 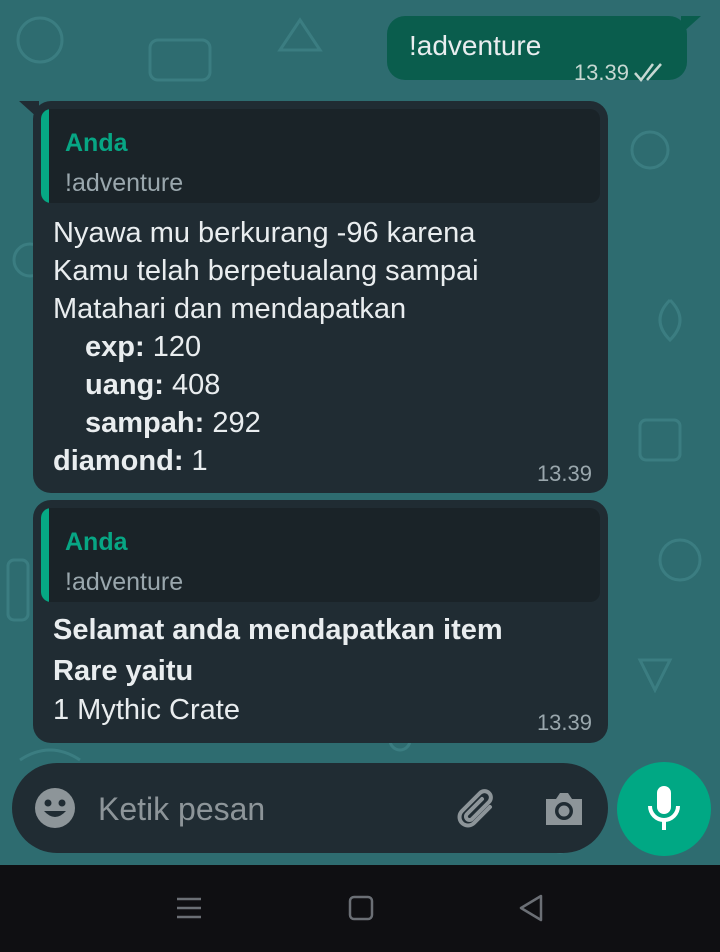 What do you see at coordinates (278, 630) in the screenshot?
I see `message-line: Selamat anda mendapatkan item` at bounding box center [278, 630].